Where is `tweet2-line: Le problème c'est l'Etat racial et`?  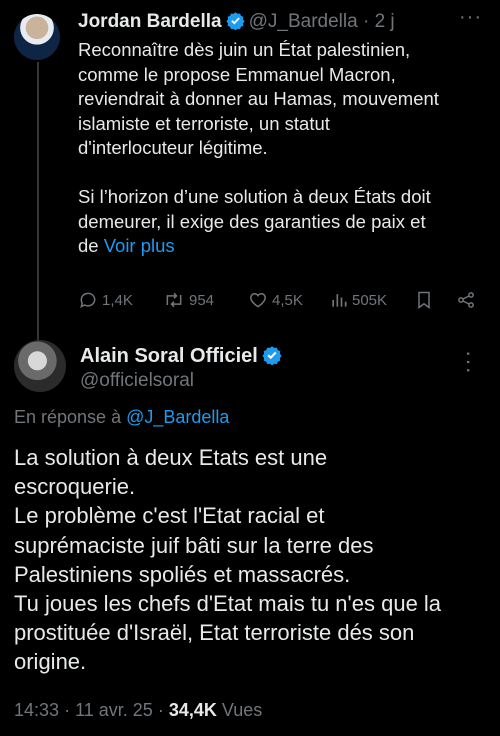 tweet2-line: Le problème c'est l'Etat racial et is located at coordinates (169, 516).